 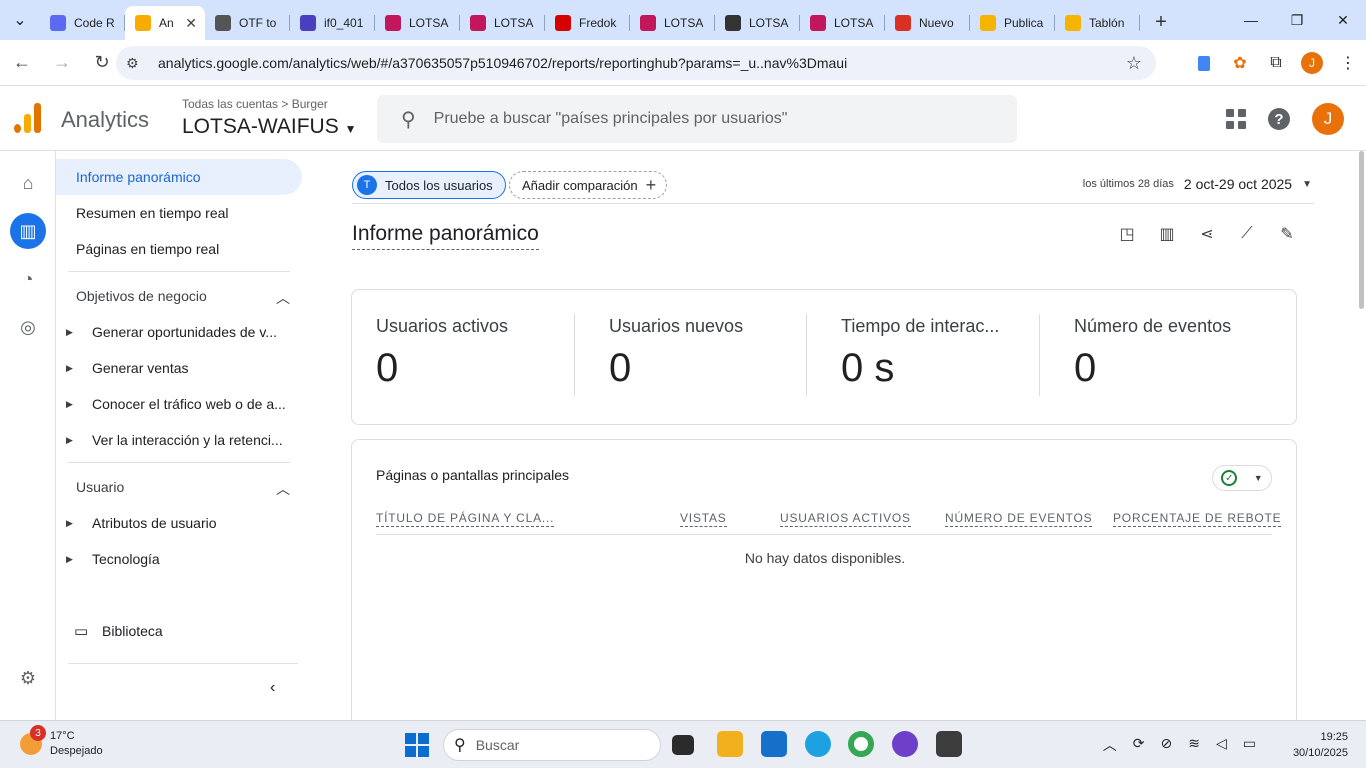 I want to click on metric-usuarios-nuevos: Usuarios nuevos 0, so click(x=696, y=358).